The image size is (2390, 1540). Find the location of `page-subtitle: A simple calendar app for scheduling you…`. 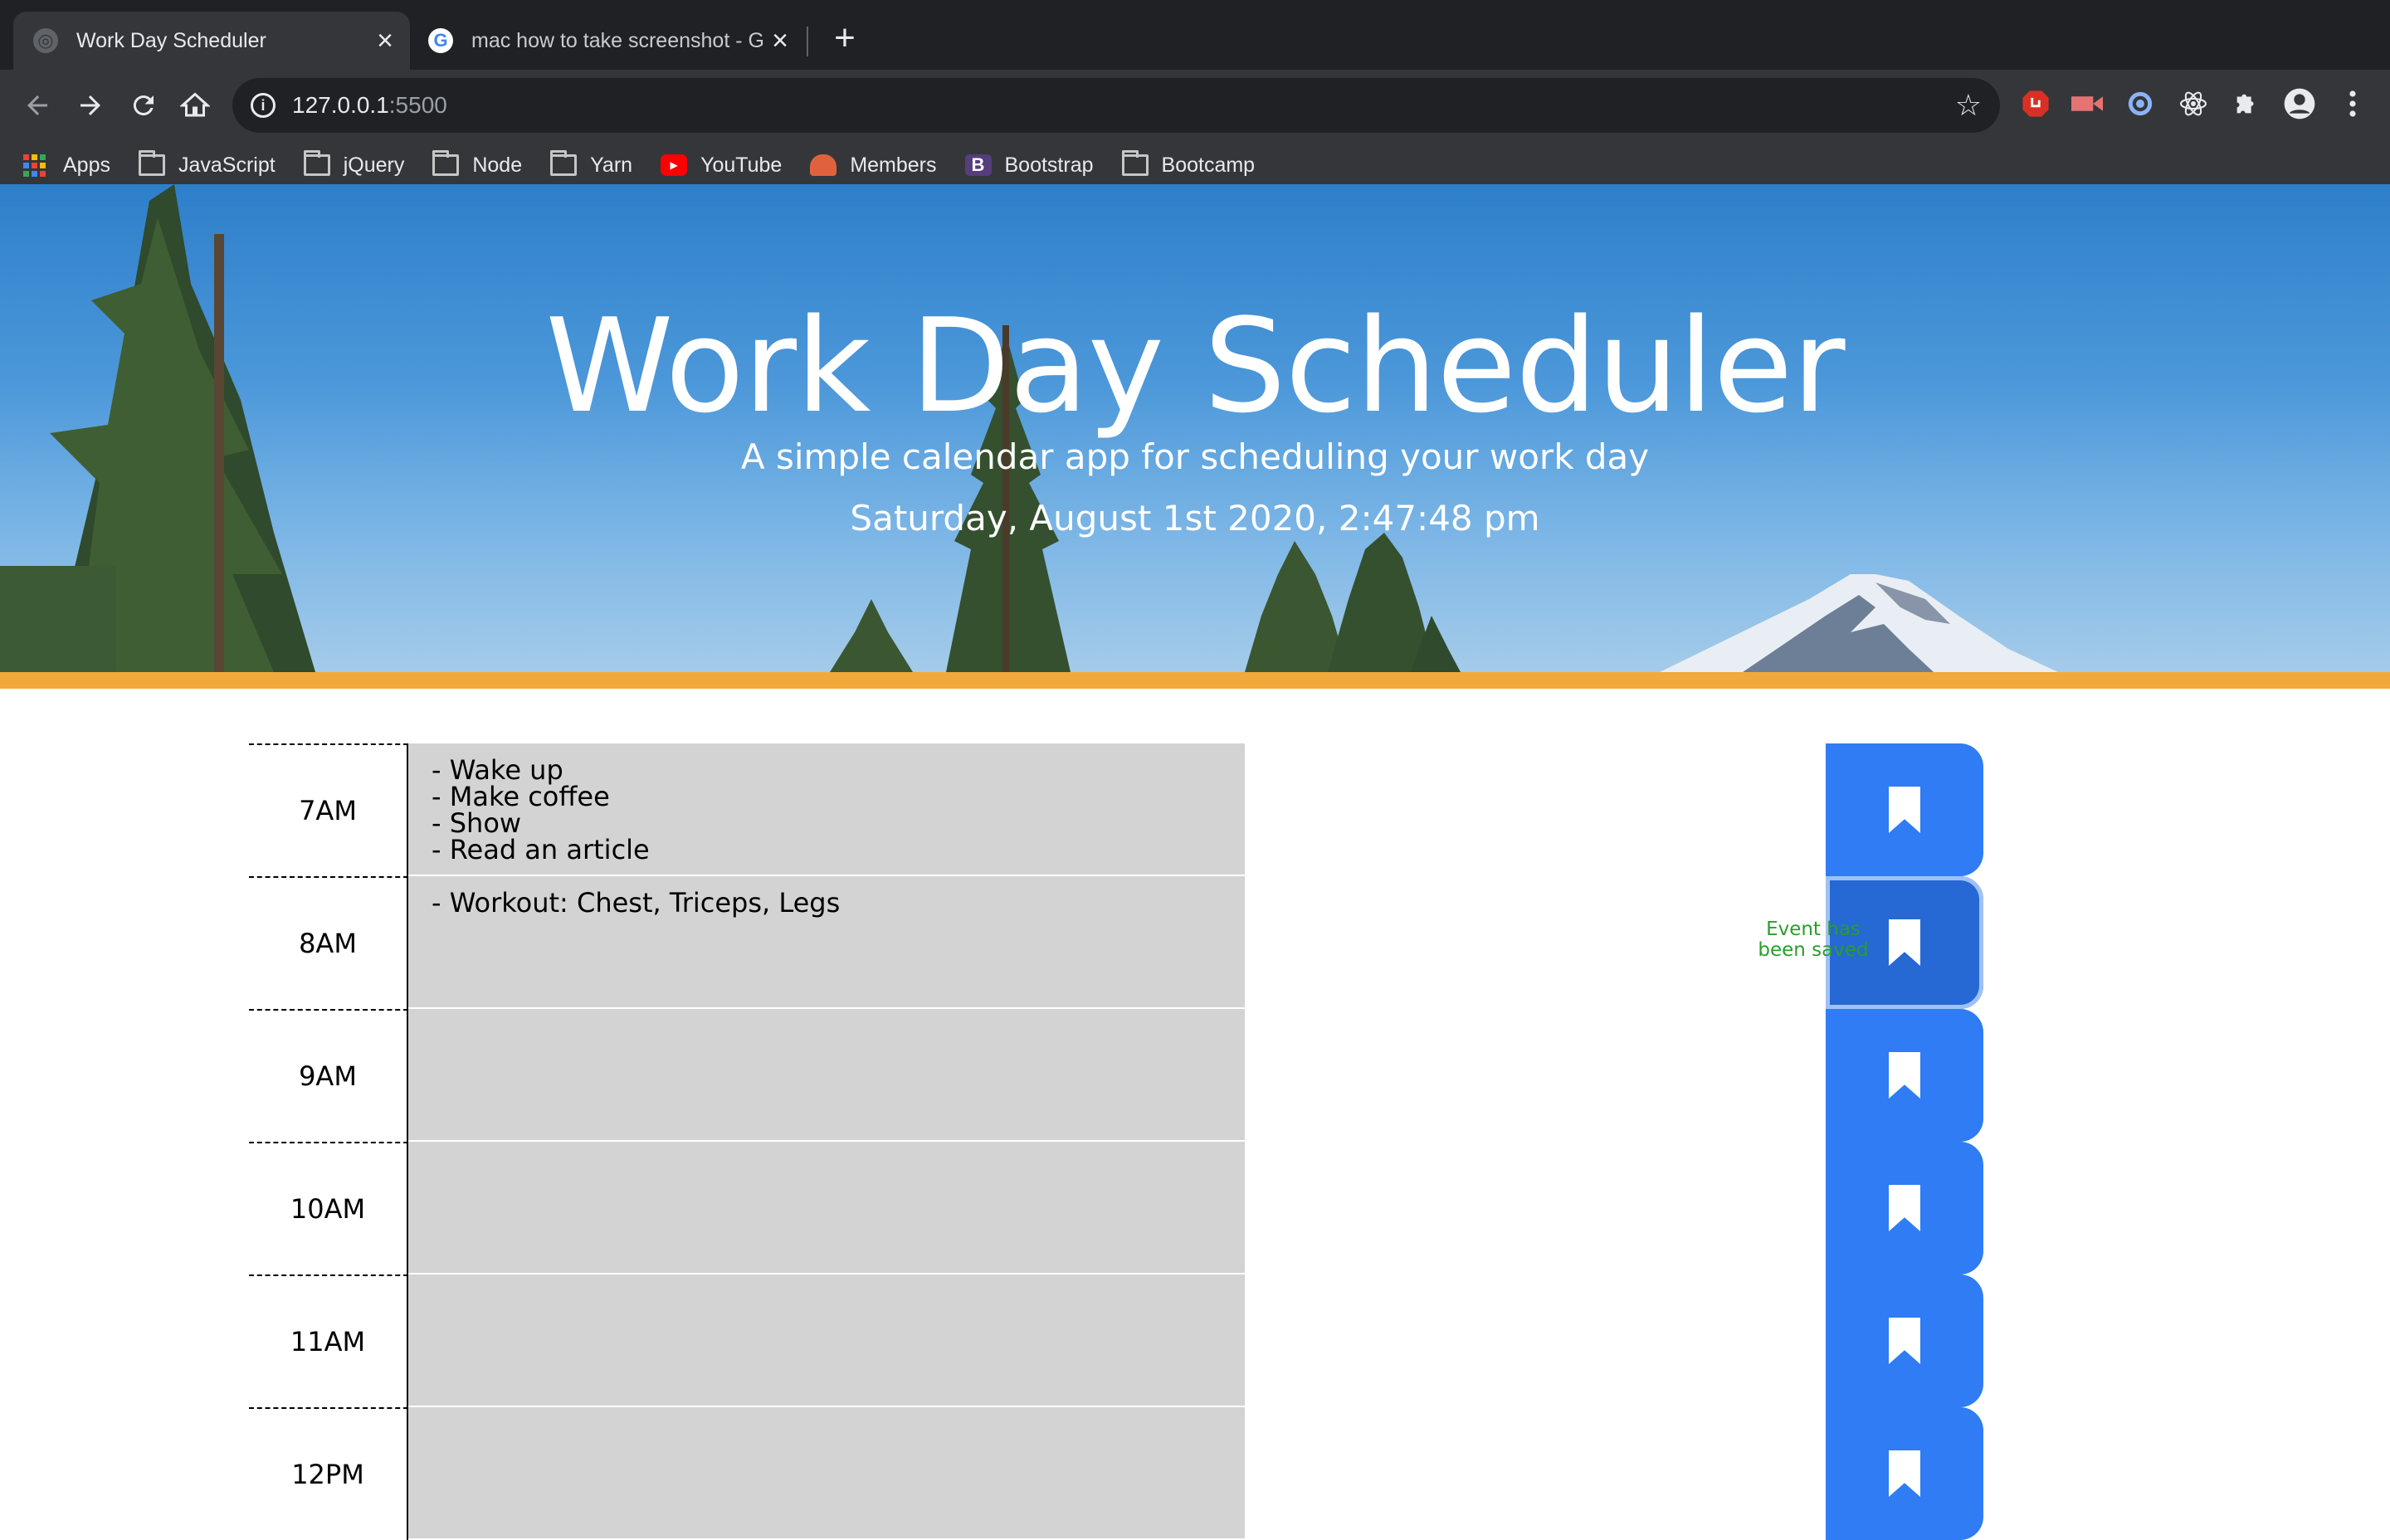

page-subtitle: A simple calendar app for scheduling you… is located at coordinates (1195, 456).